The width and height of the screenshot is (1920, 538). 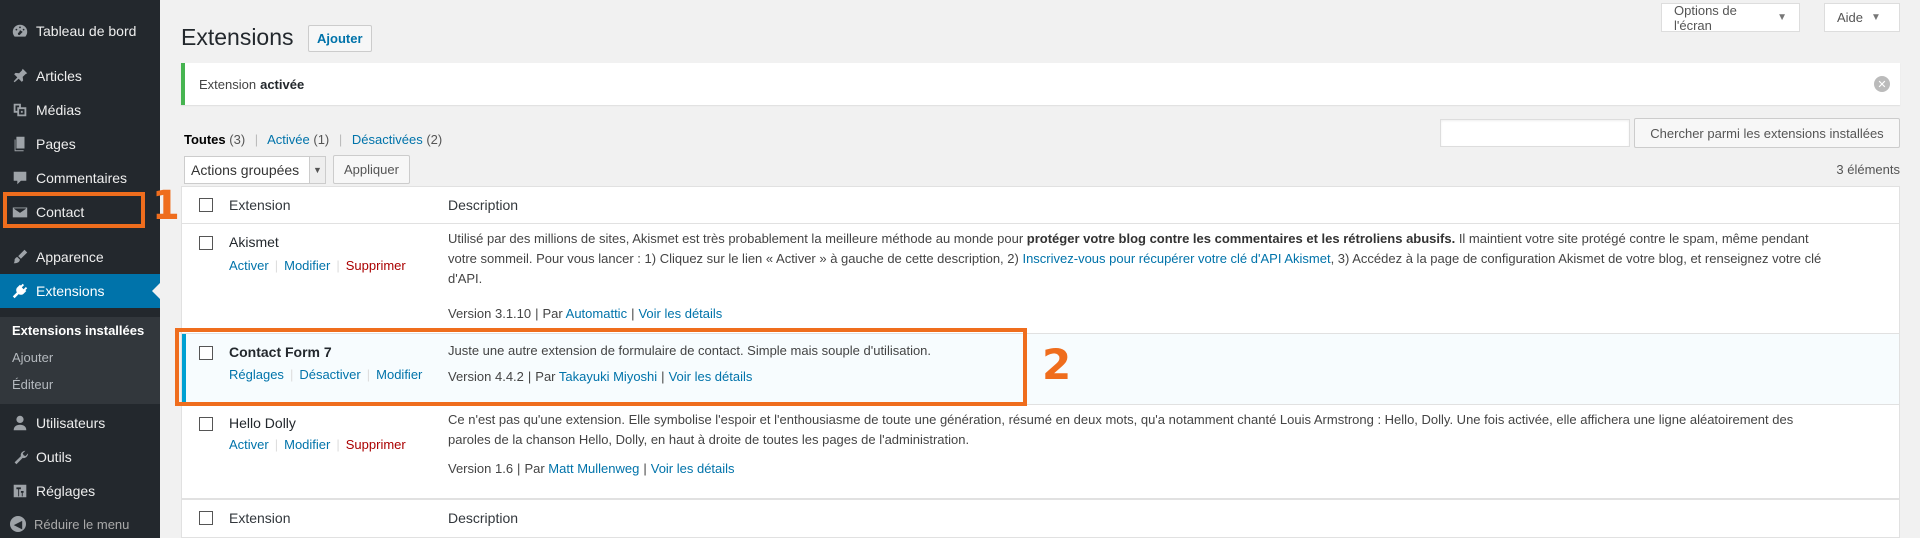 What do you see at coordinates (254, 242) in the screenshot?
I see `plugin-name: Akismet` at bounding box center [254, 242].